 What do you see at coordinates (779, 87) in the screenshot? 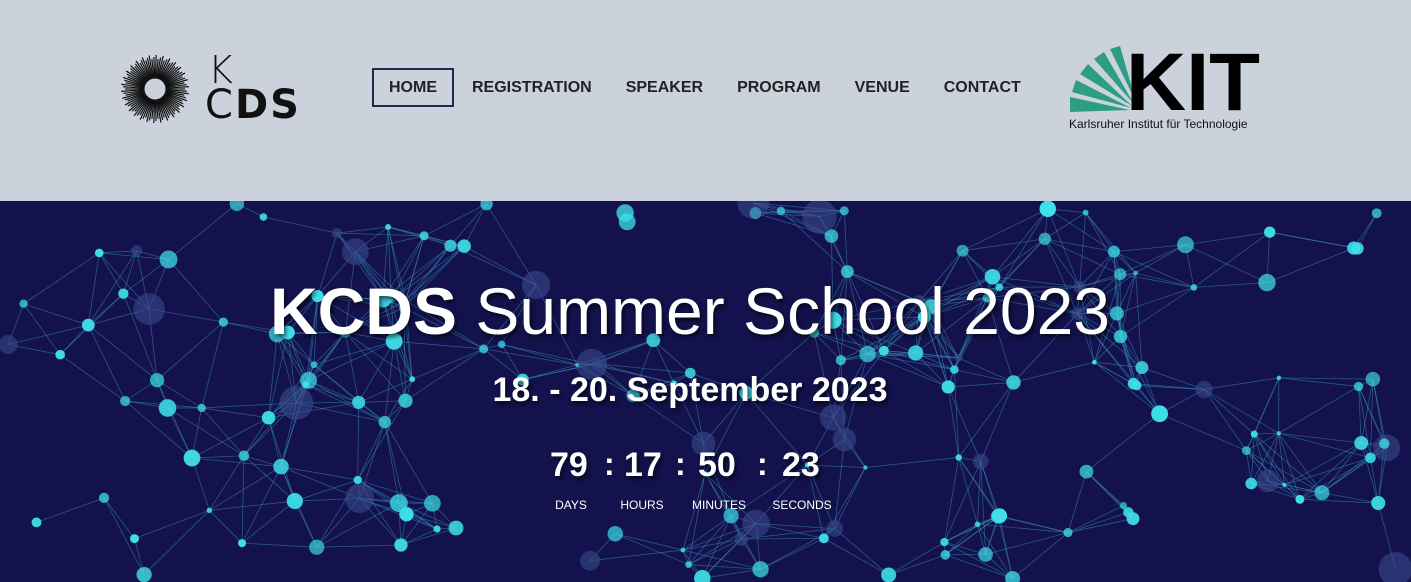
I see `nav-program: PROGRAM` at bounding box center [779, 87].